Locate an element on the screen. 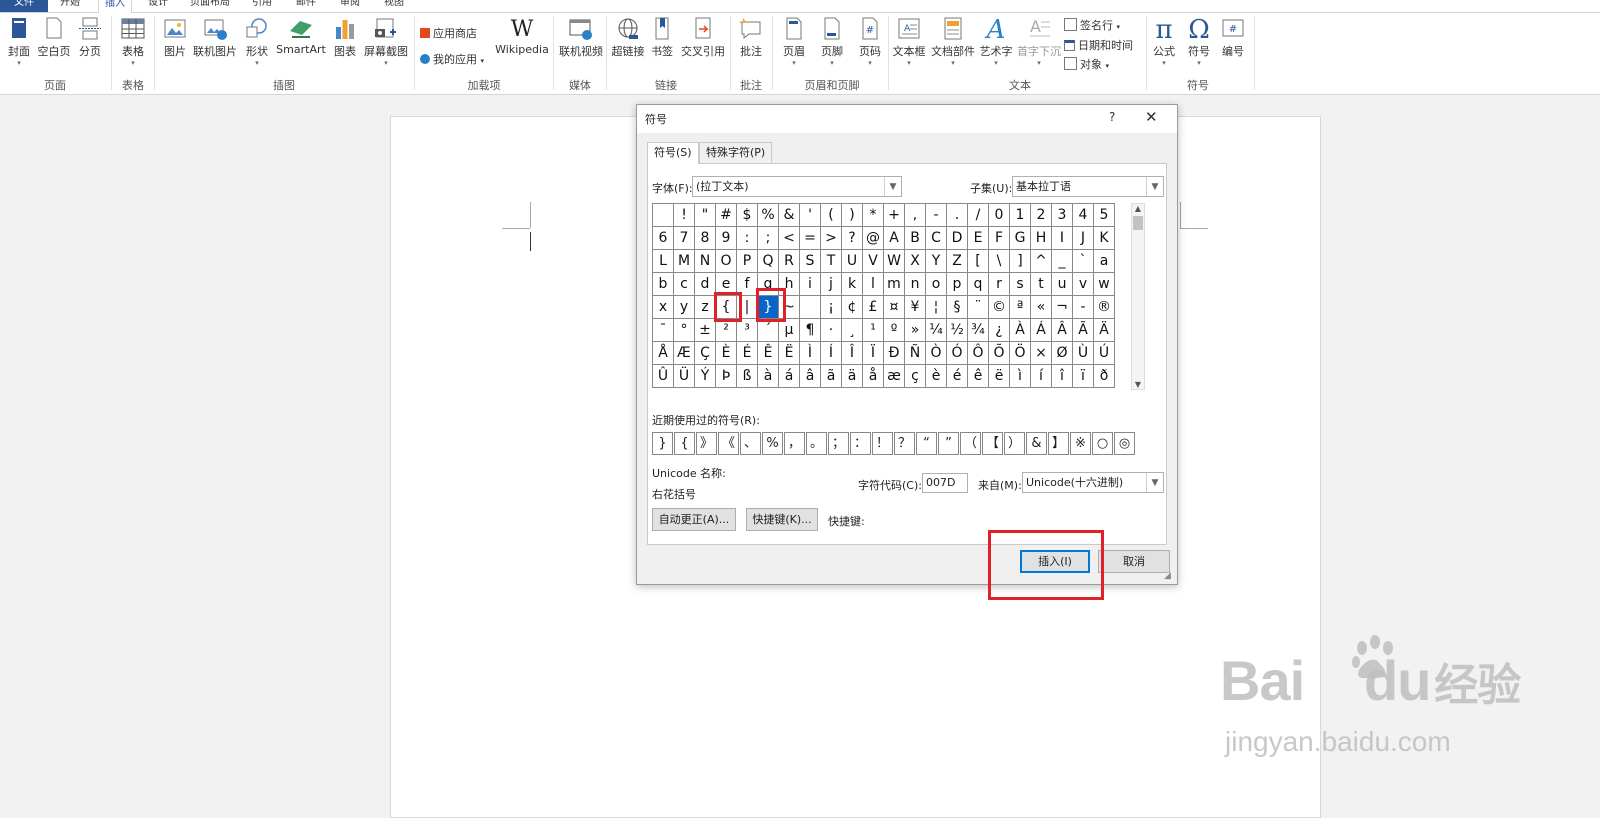 The height and width of the screenshot is (818, 1600). cover-page-button: 封面 ▾ is located at coordinates (19, 42).